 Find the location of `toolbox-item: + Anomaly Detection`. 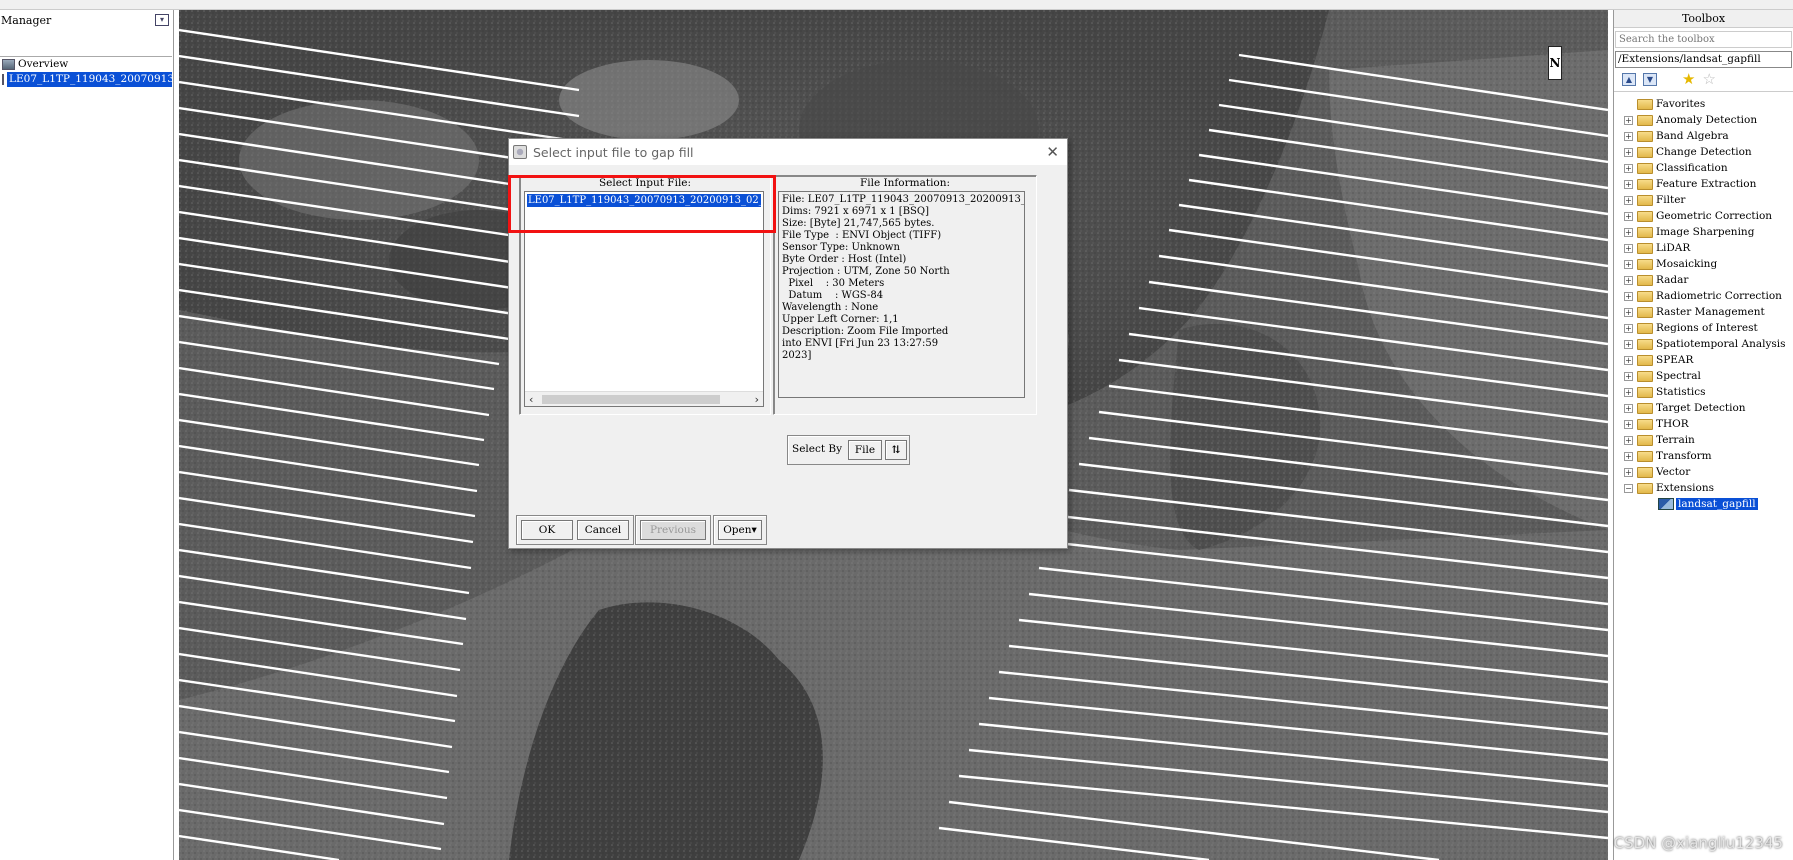

toolbox-item: + Anomaly Detection is located at coordinates (1703, 120).